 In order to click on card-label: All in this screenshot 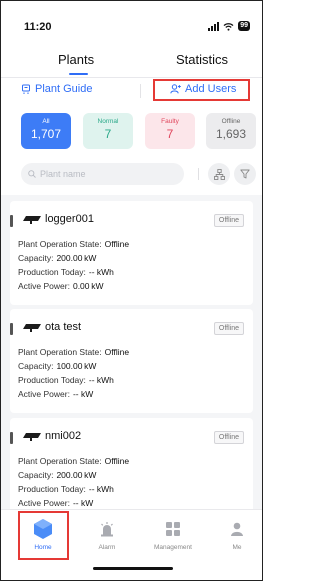, I will do `click(46, 121)`.